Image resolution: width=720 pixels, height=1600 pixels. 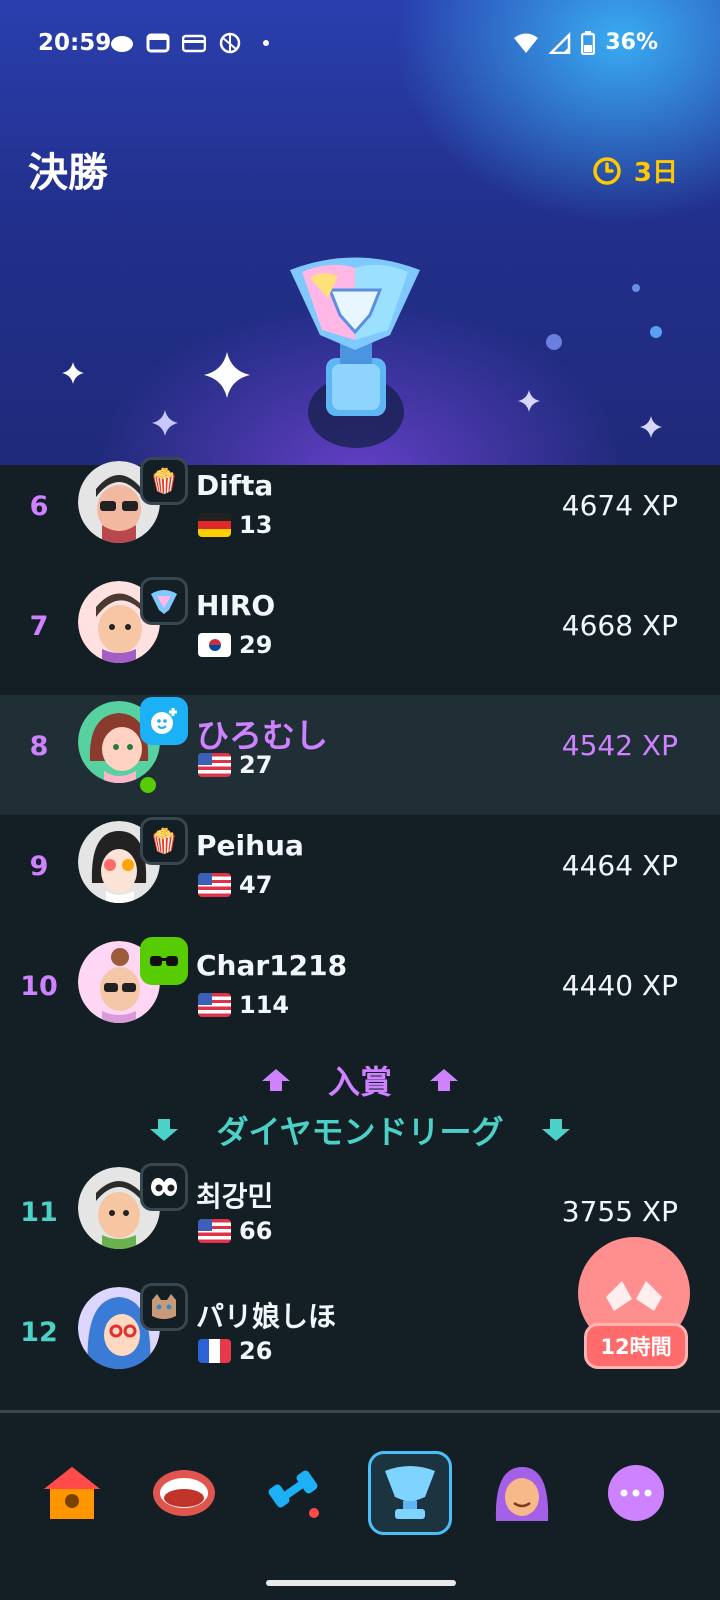 I want to click on home-icon, so click(x=72, y=1493).